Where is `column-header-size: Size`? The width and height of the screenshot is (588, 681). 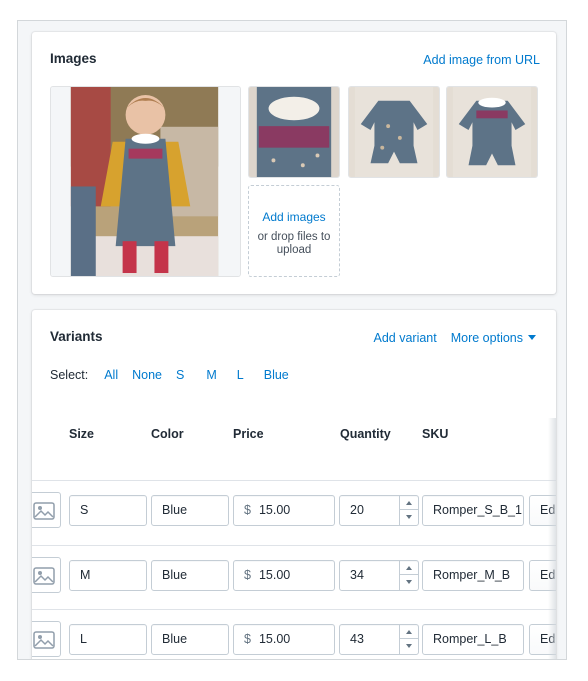 column-header-size: Size is located at coordinates (82, 434).